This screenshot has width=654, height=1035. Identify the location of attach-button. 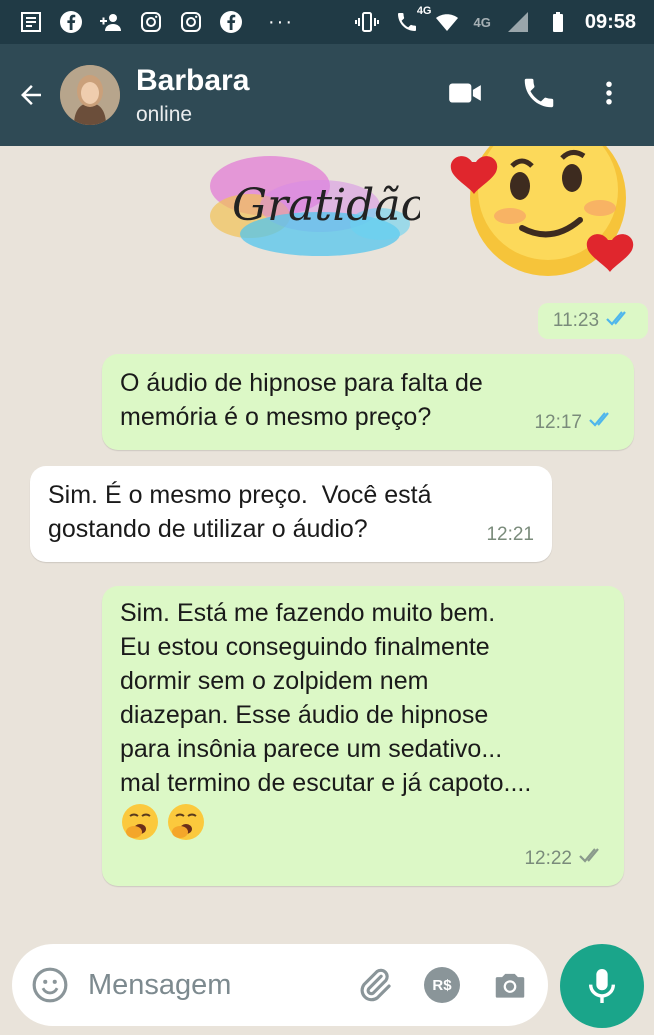
(374, 985).